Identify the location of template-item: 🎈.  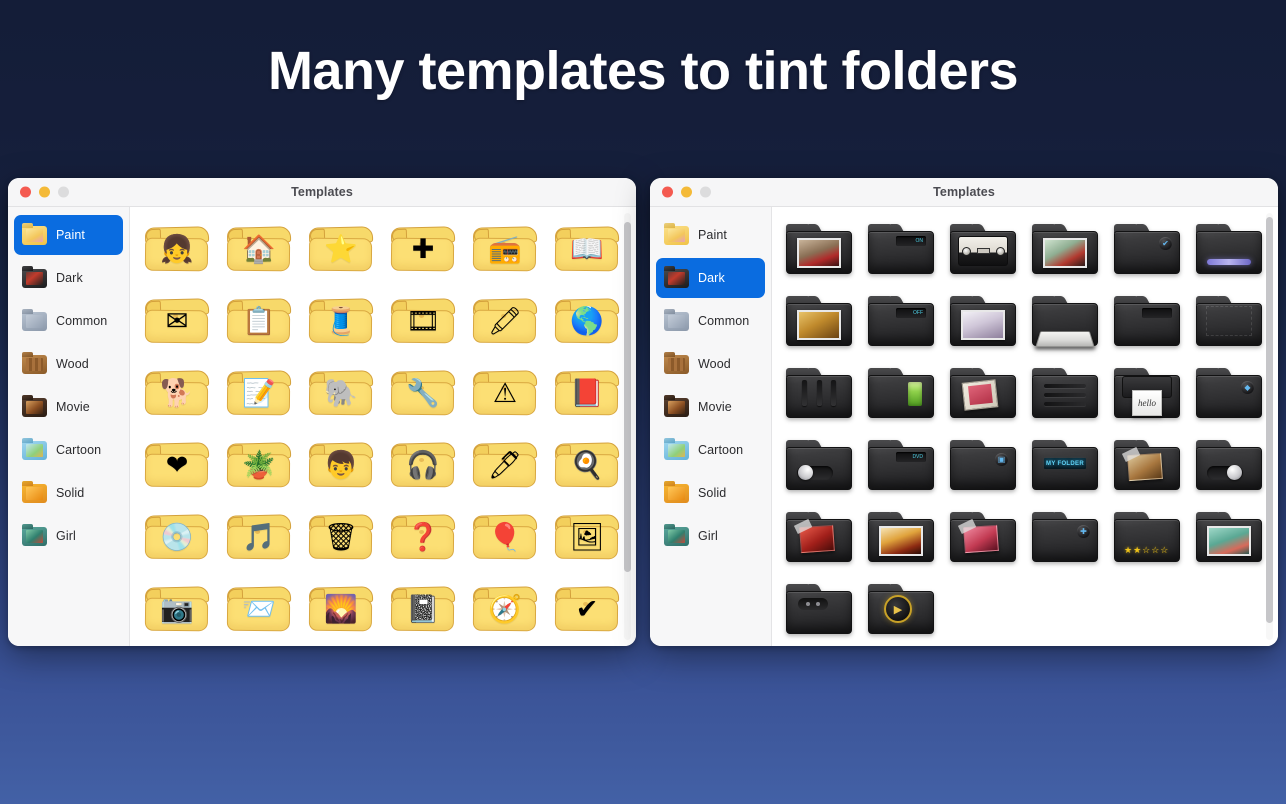
(505, 537).